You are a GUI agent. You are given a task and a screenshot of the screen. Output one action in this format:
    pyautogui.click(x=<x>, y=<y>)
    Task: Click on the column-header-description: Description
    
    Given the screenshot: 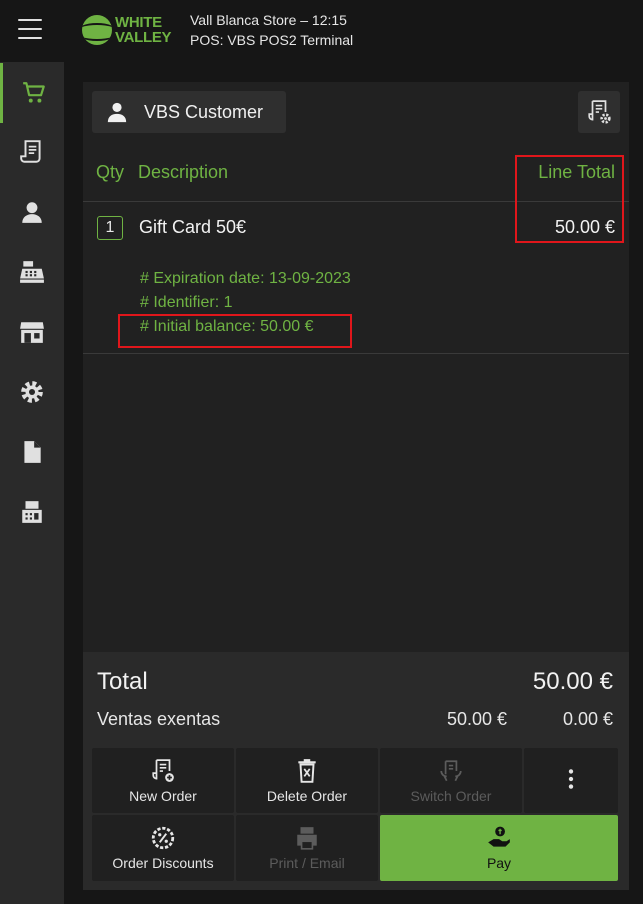 What is the action you would take?
    pyautogui.click(x=183, y=172)
    